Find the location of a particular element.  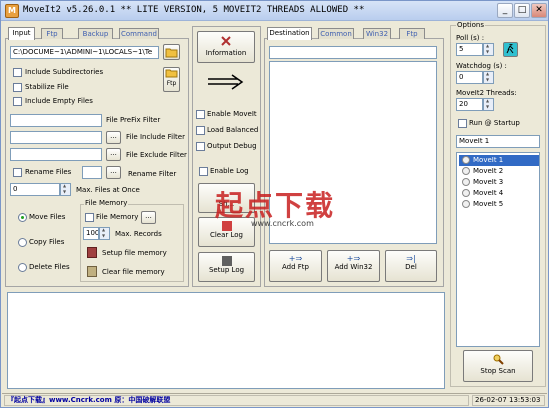

threads-spinner is located at coordinates (488, 104).